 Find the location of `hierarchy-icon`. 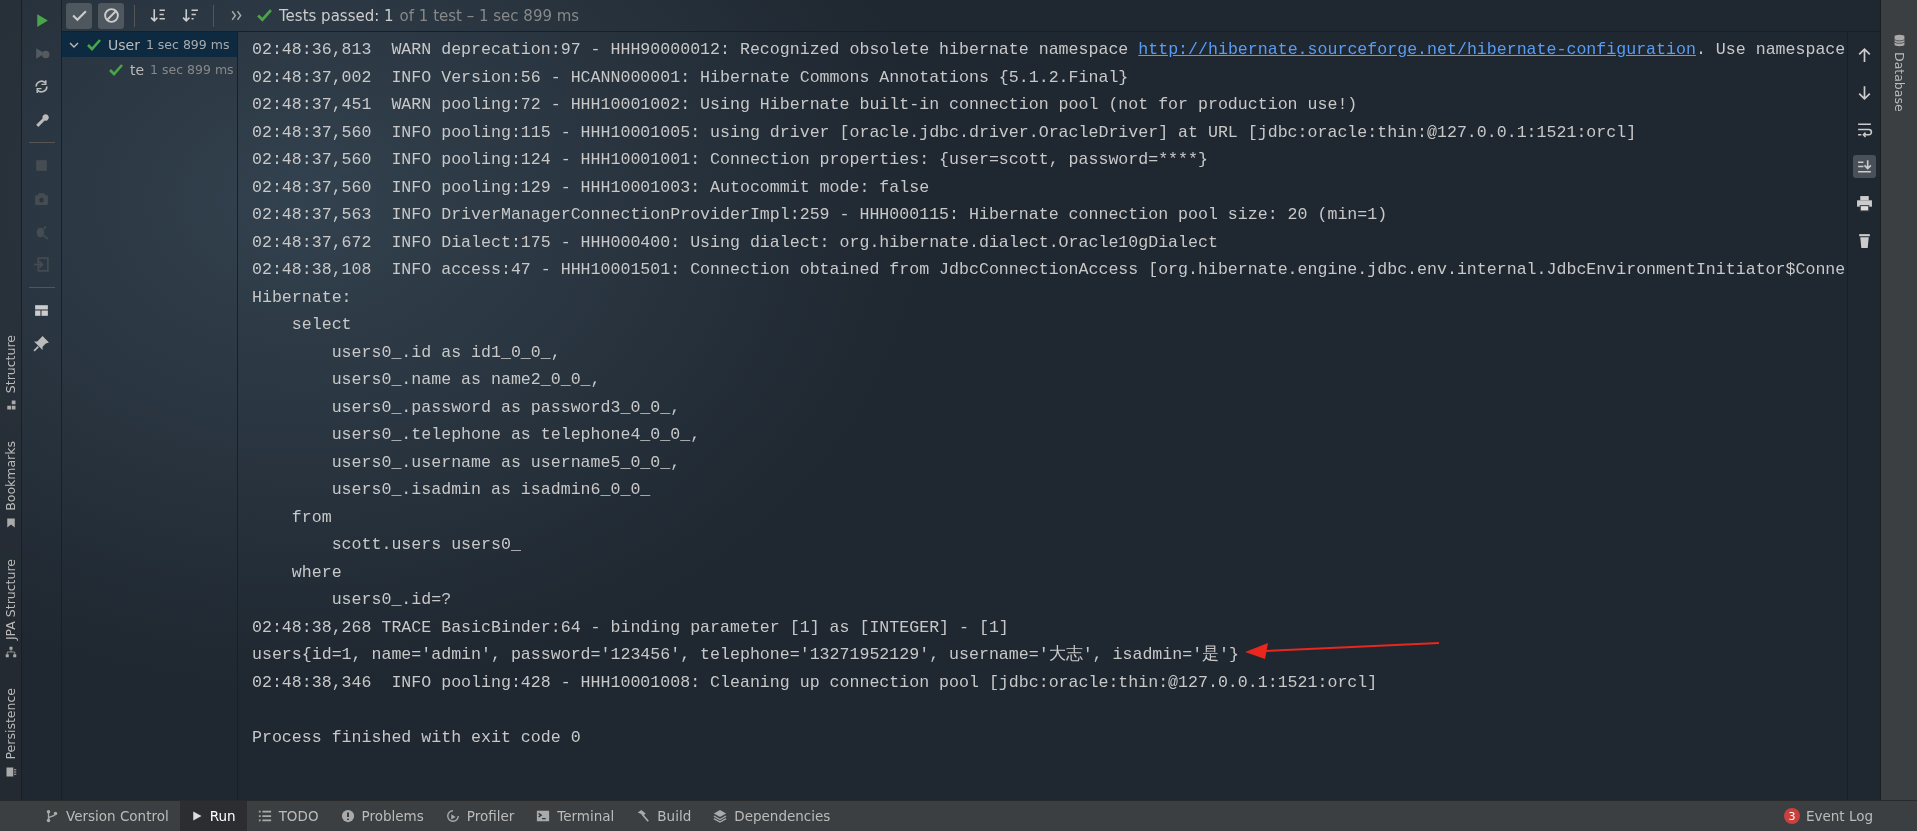

hierarchy-icon is located at coordinates (10, 652).